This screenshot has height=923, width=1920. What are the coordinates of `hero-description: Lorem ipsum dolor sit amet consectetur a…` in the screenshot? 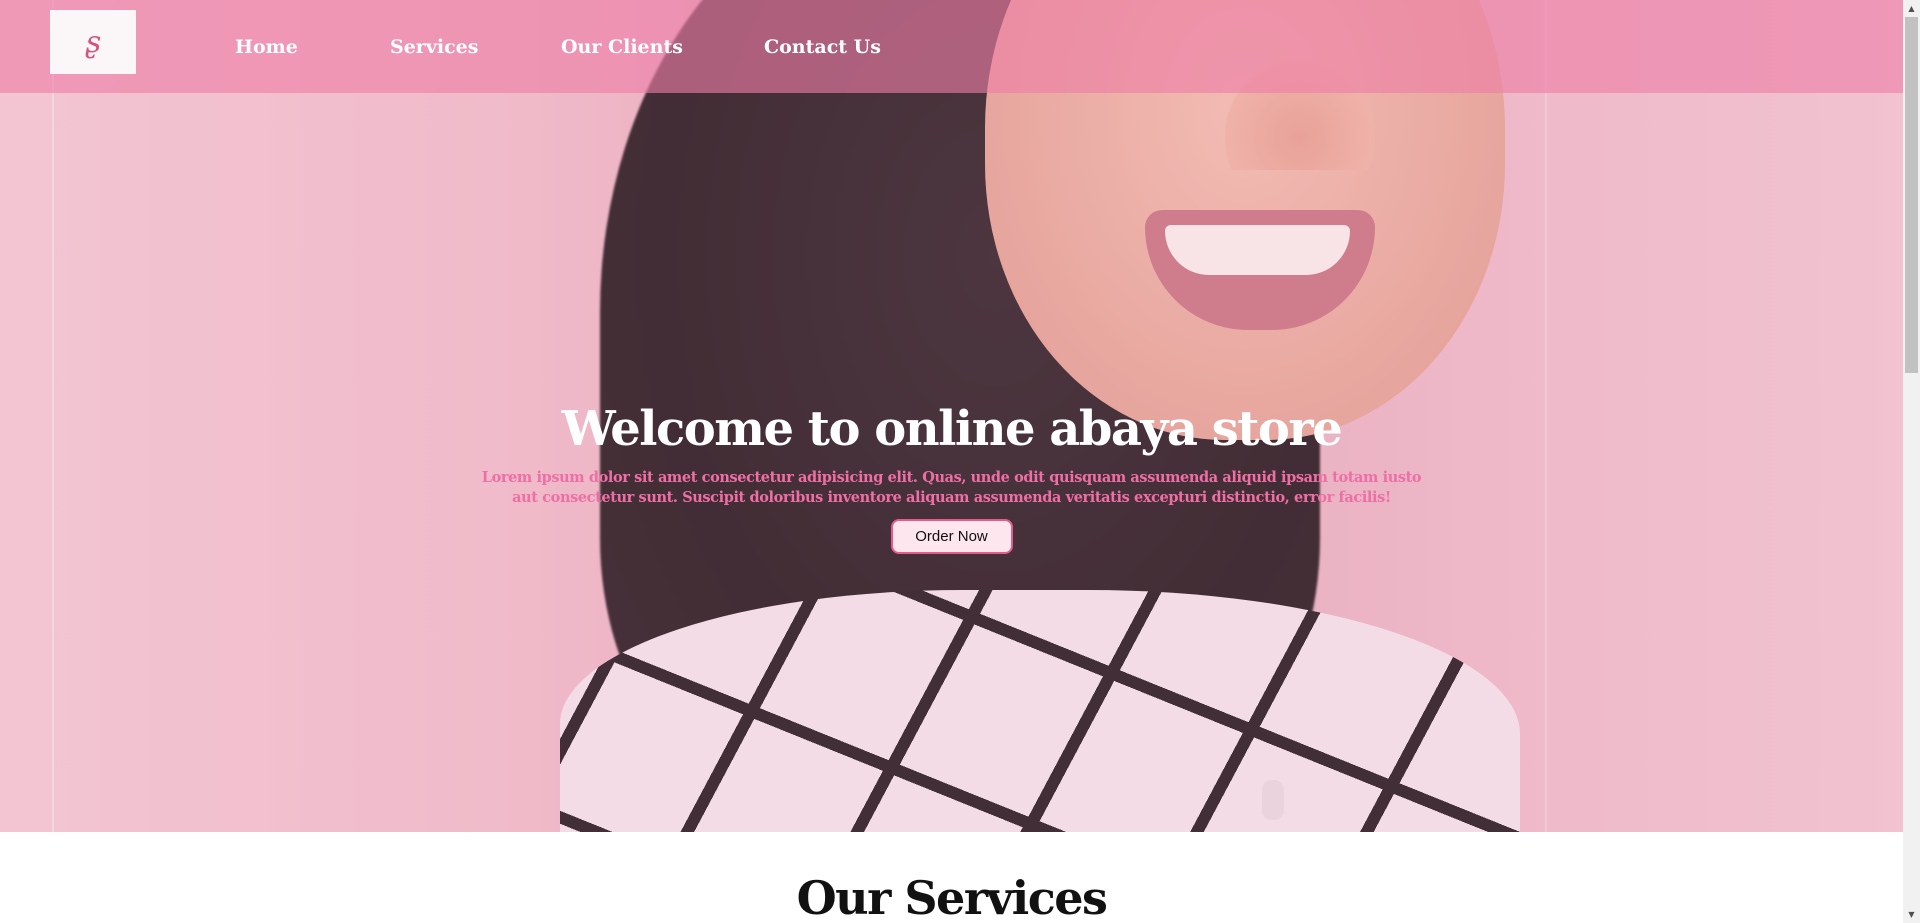 It's located at (951, 487).